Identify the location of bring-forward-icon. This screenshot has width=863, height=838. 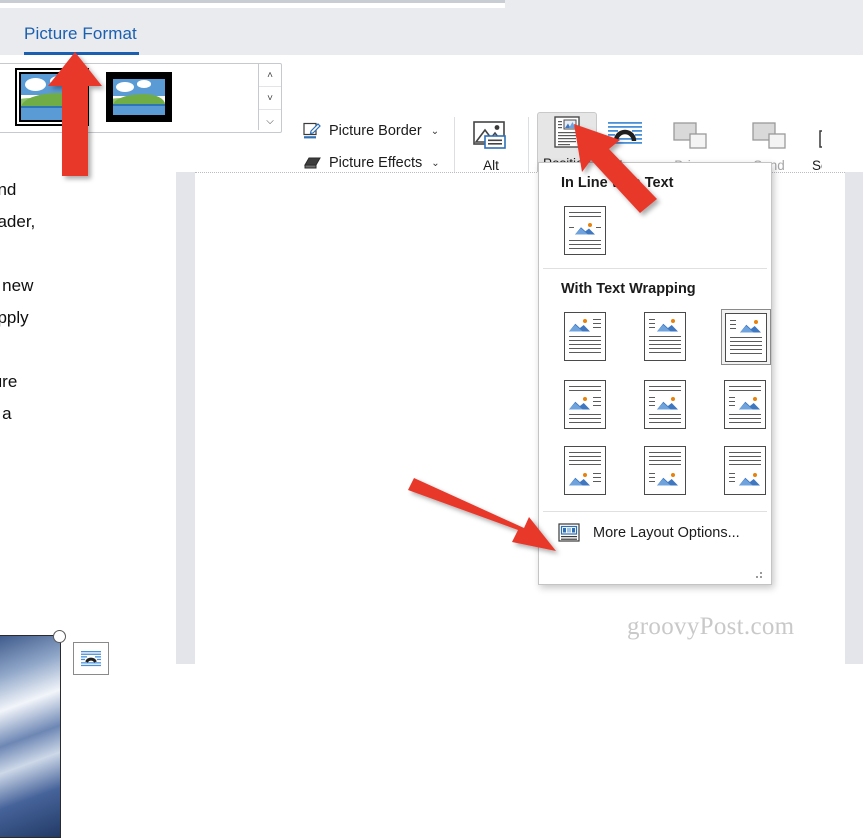
(690, 135).